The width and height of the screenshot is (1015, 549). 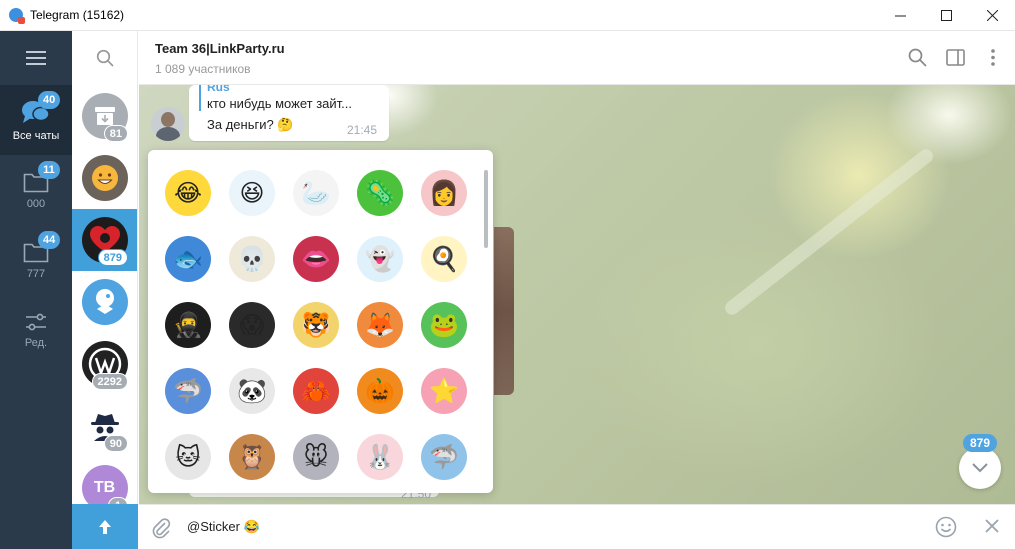 I want to click on message-composer: @Sticker 😂, so click(x=577, y=526).